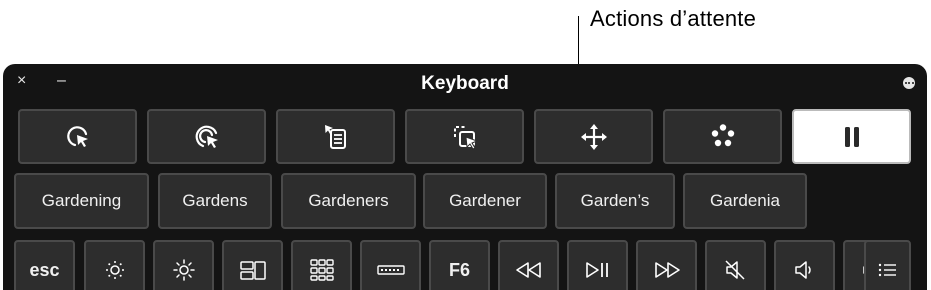 This screenshot has height=290, width=931. I want to click on drag-drop-button, so click(464, 136).